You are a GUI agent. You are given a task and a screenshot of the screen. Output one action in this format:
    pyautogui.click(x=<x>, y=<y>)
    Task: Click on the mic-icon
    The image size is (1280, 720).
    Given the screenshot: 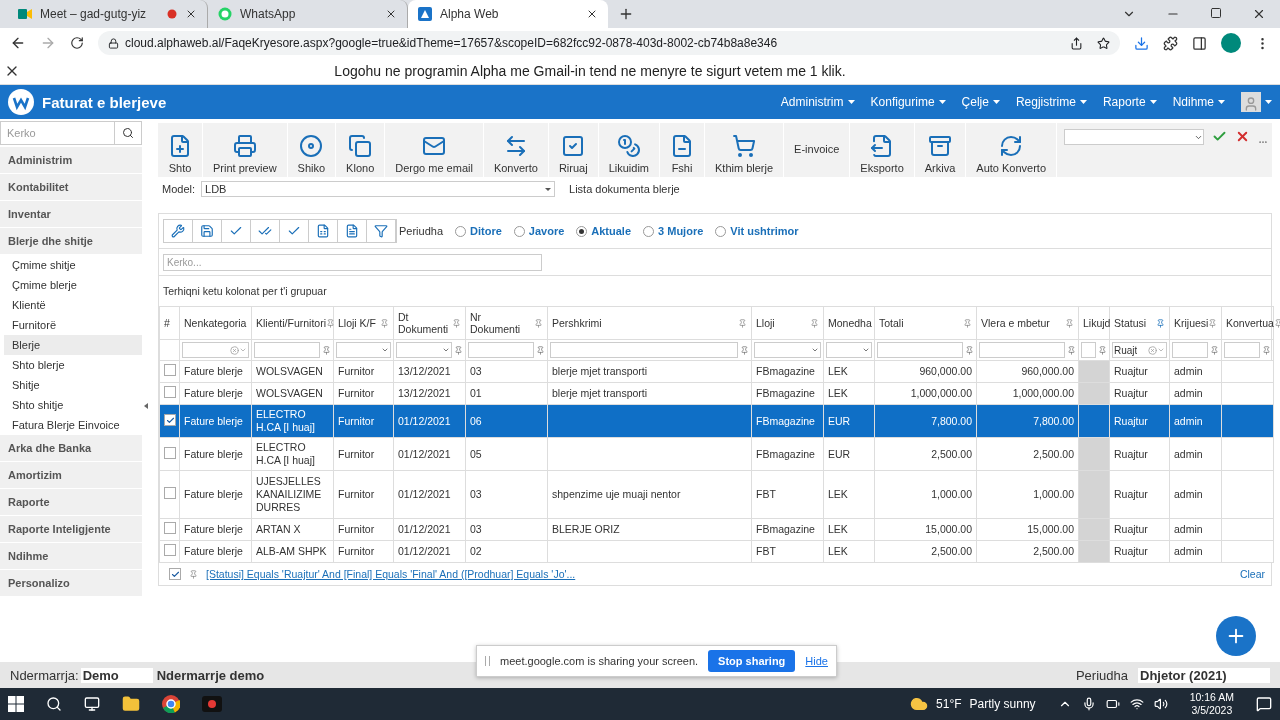 What is the action you would take?
    pyautogui.click(x=1088, y=704)
    